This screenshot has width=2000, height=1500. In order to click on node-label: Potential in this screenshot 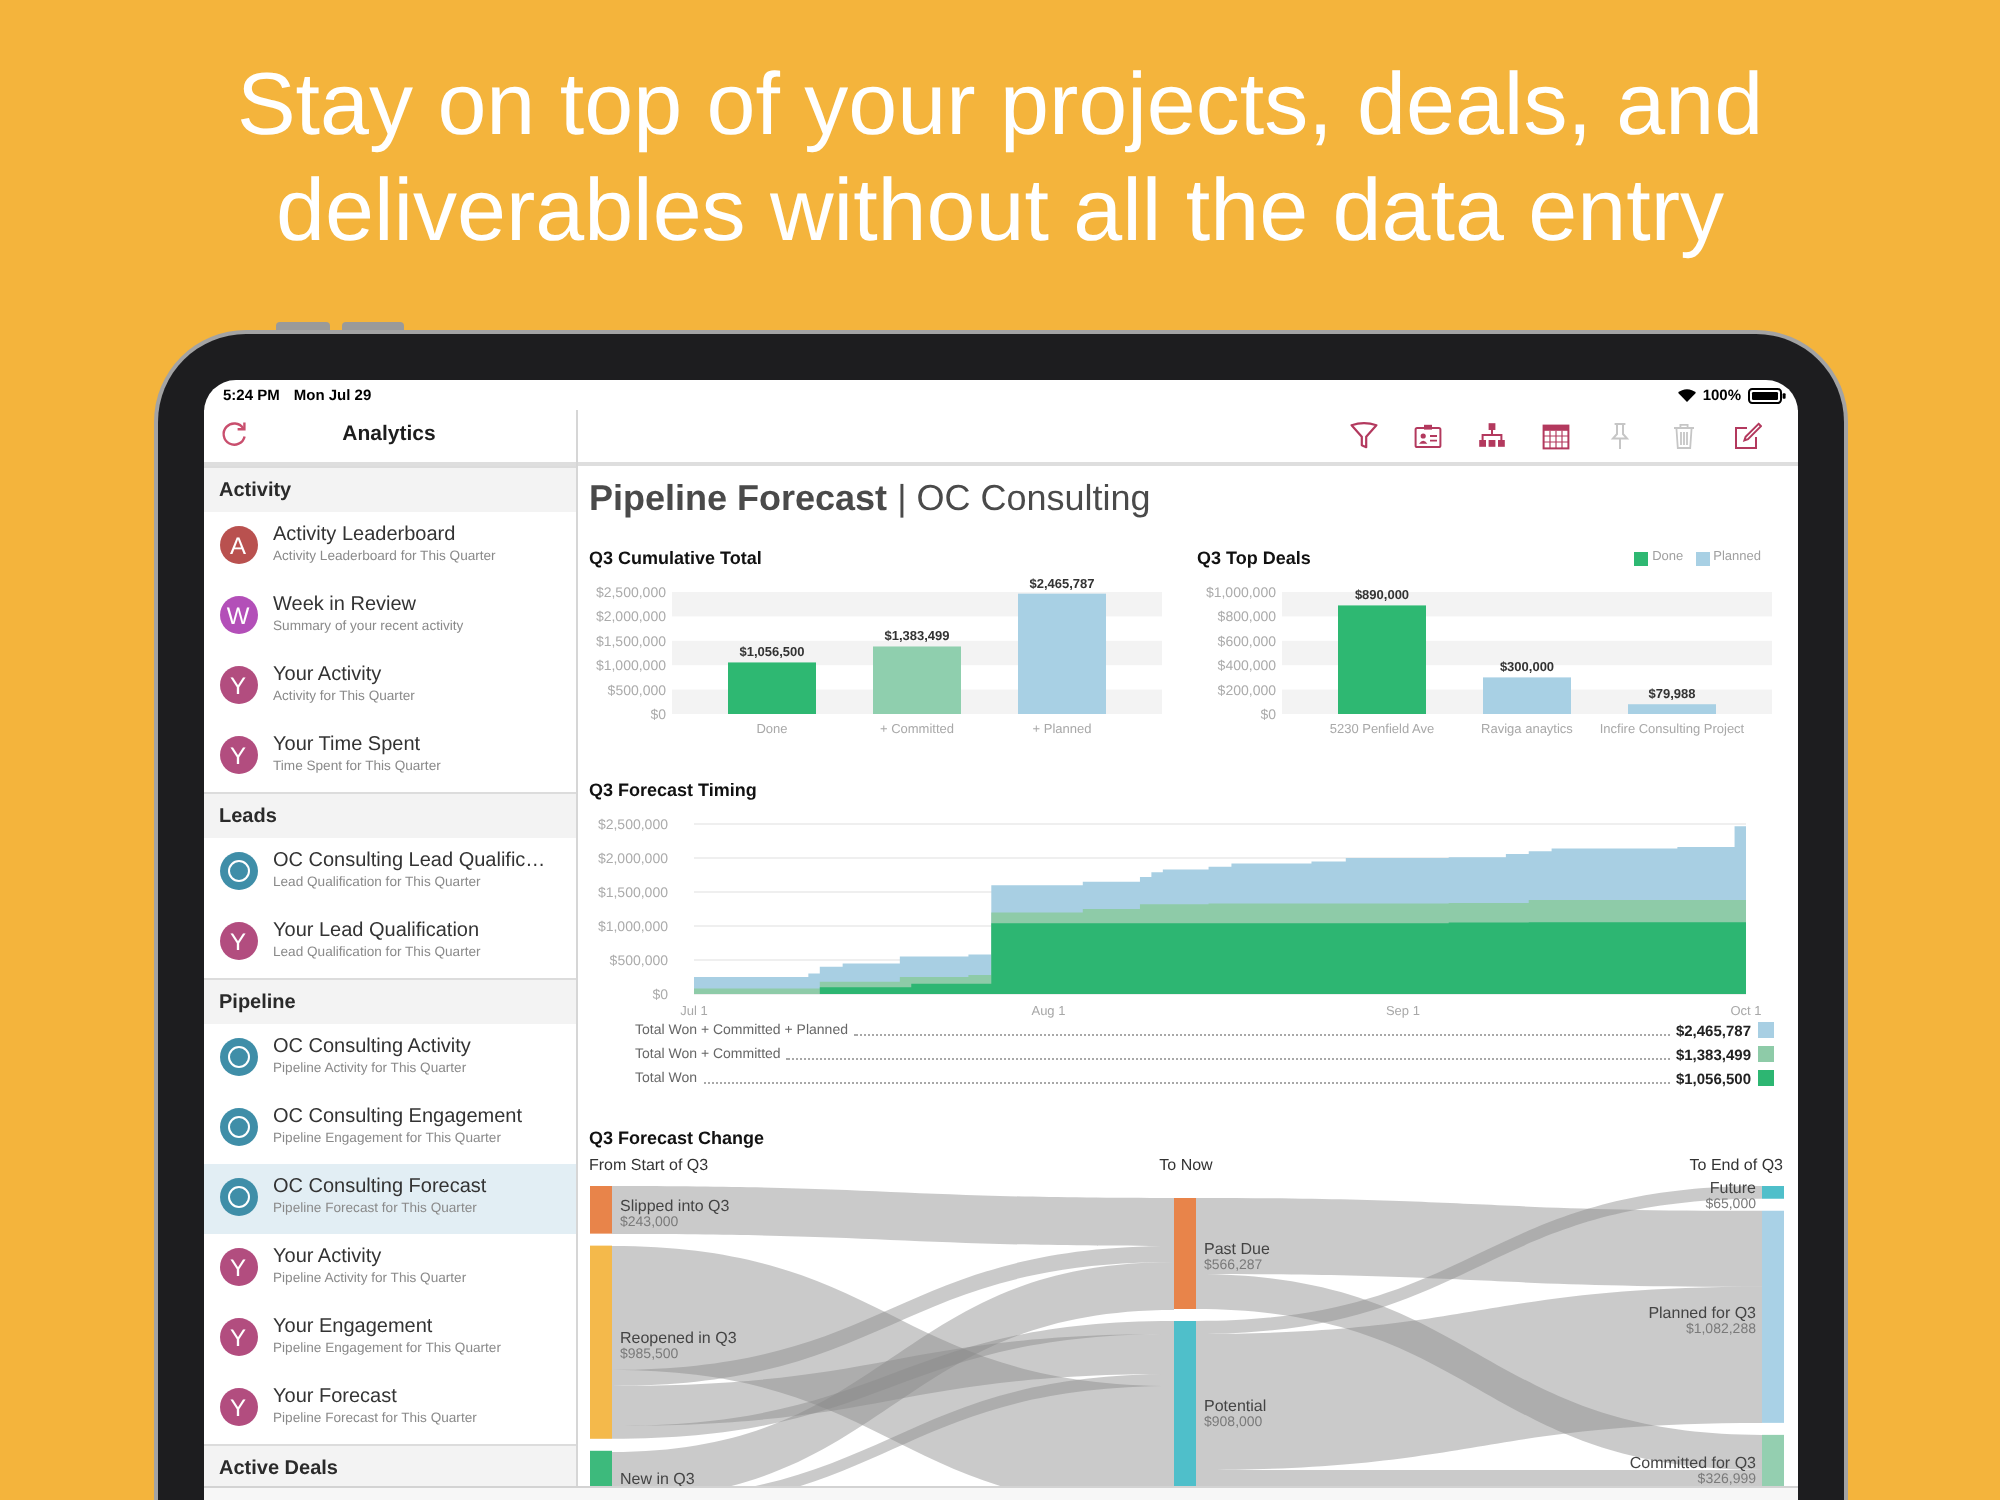, I will do `click(1234, 1406)`.